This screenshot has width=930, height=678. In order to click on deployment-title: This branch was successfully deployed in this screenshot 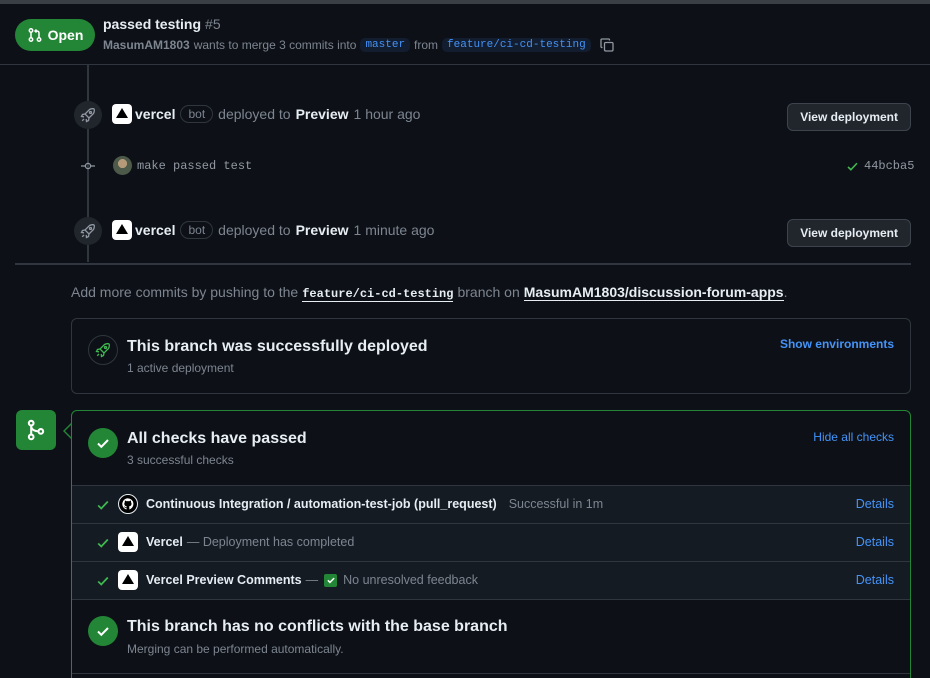, I will do `click(277, 346)`.